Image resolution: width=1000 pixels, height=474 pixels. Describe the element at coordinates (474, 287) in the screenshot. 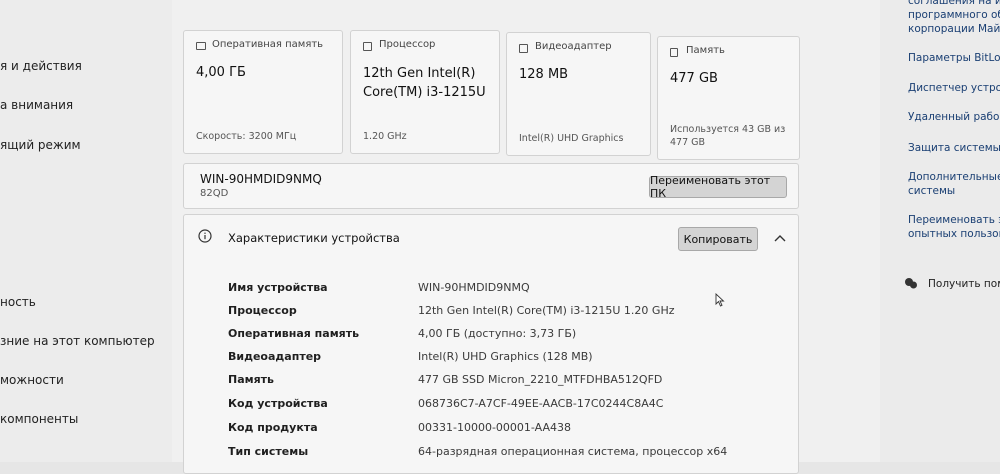

I see `spec-value: WIN-90HMDID9NMQ` at that location.